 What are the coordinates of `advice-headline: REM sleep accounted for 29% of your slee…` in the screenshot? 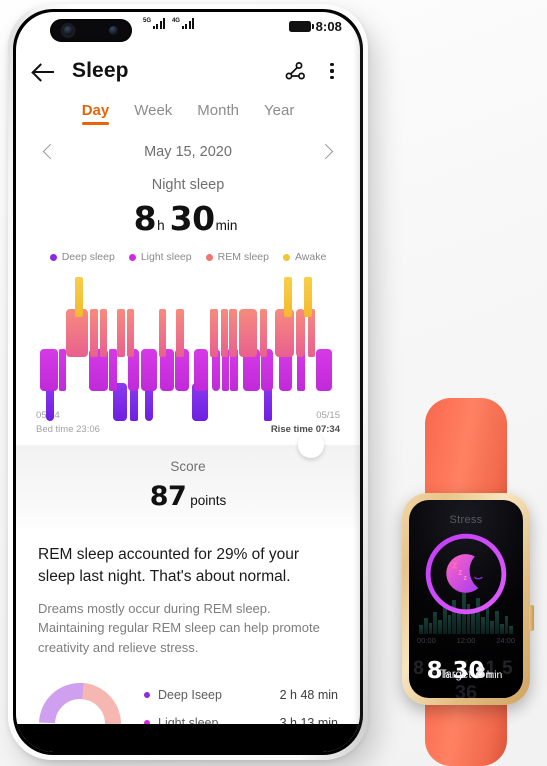 It's located at (169, 565).